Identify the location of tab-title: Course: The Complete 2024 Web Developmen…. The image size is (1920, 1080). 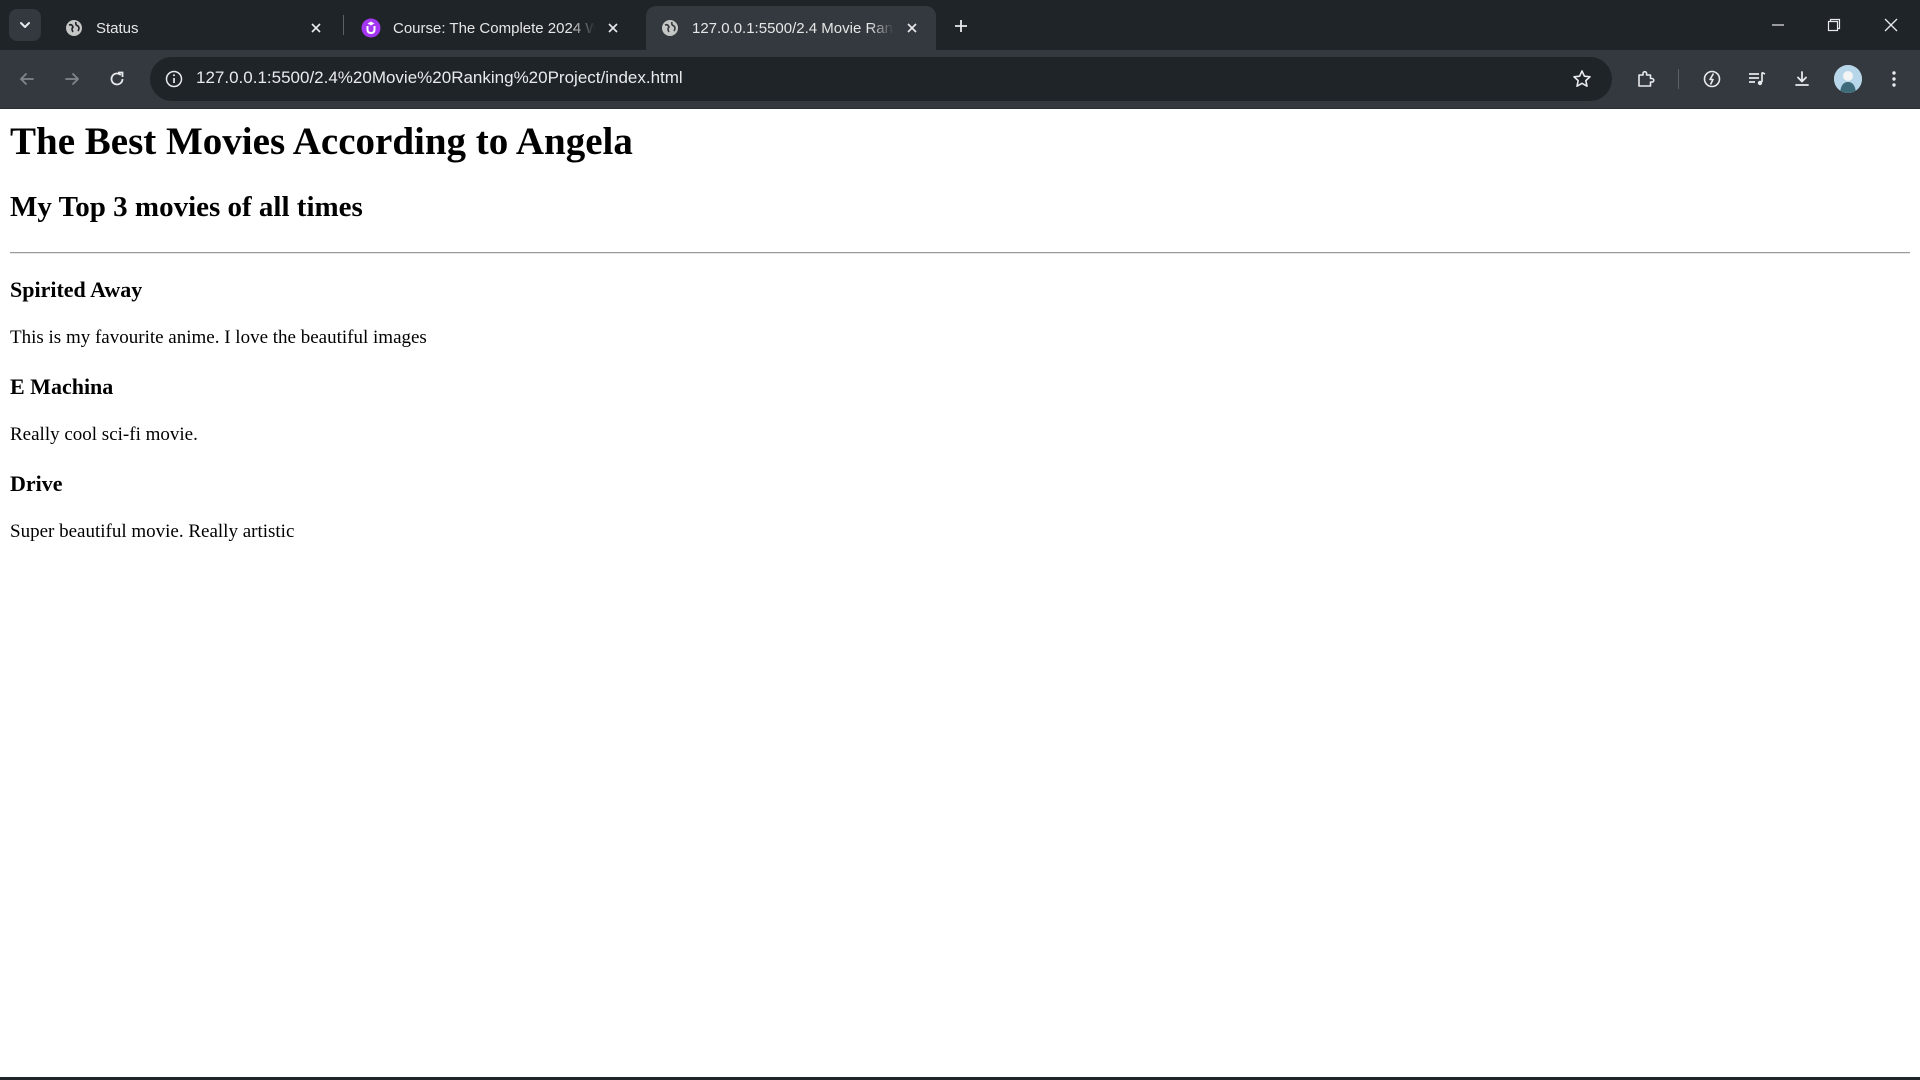
(494, 28).